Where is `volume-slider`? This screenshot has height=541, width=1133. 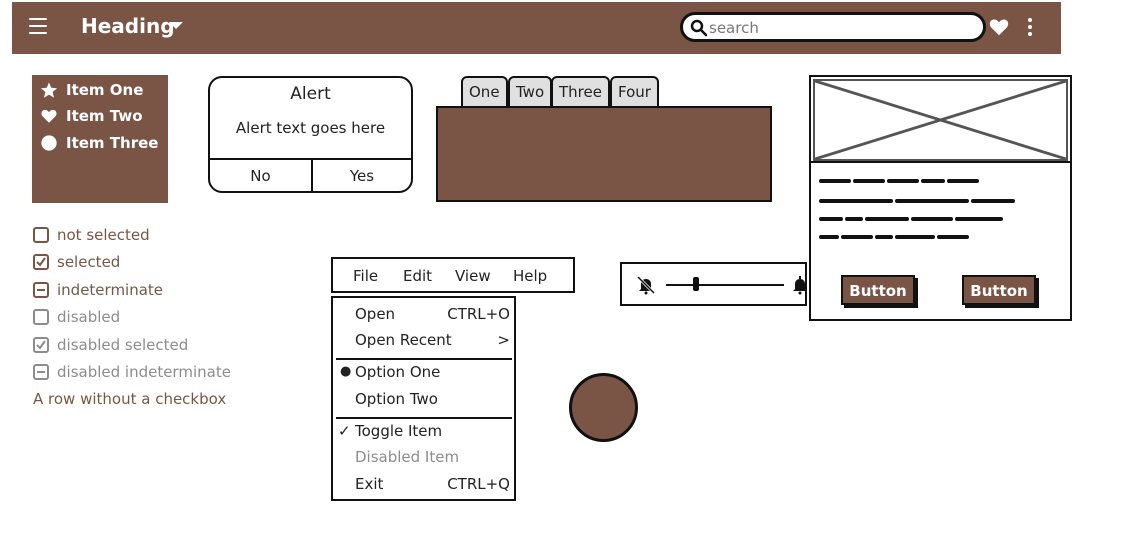
volume-slider is located at coordinates (713, 284).